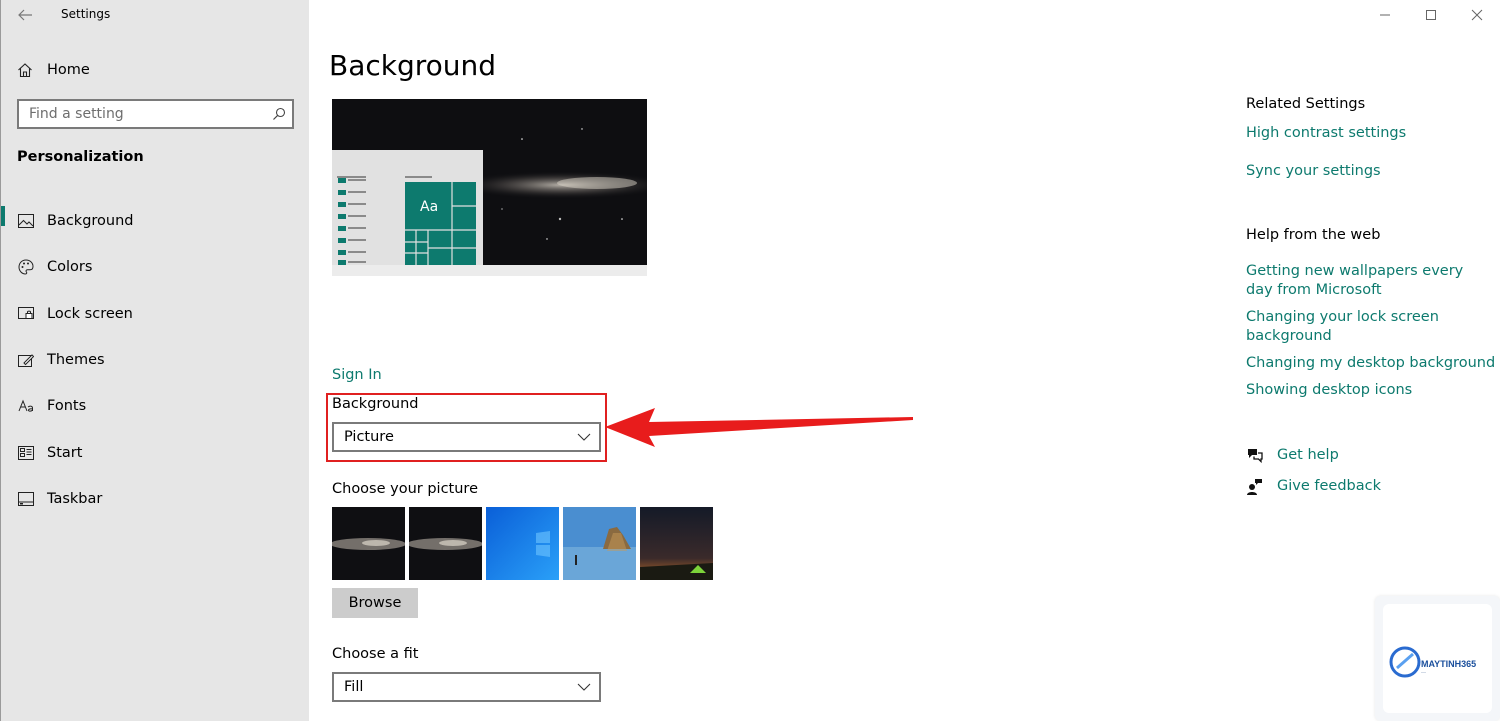 The height and width of the screenshot is (721, 1500). I want to click on chat-help-icon, so click(1255, 456).